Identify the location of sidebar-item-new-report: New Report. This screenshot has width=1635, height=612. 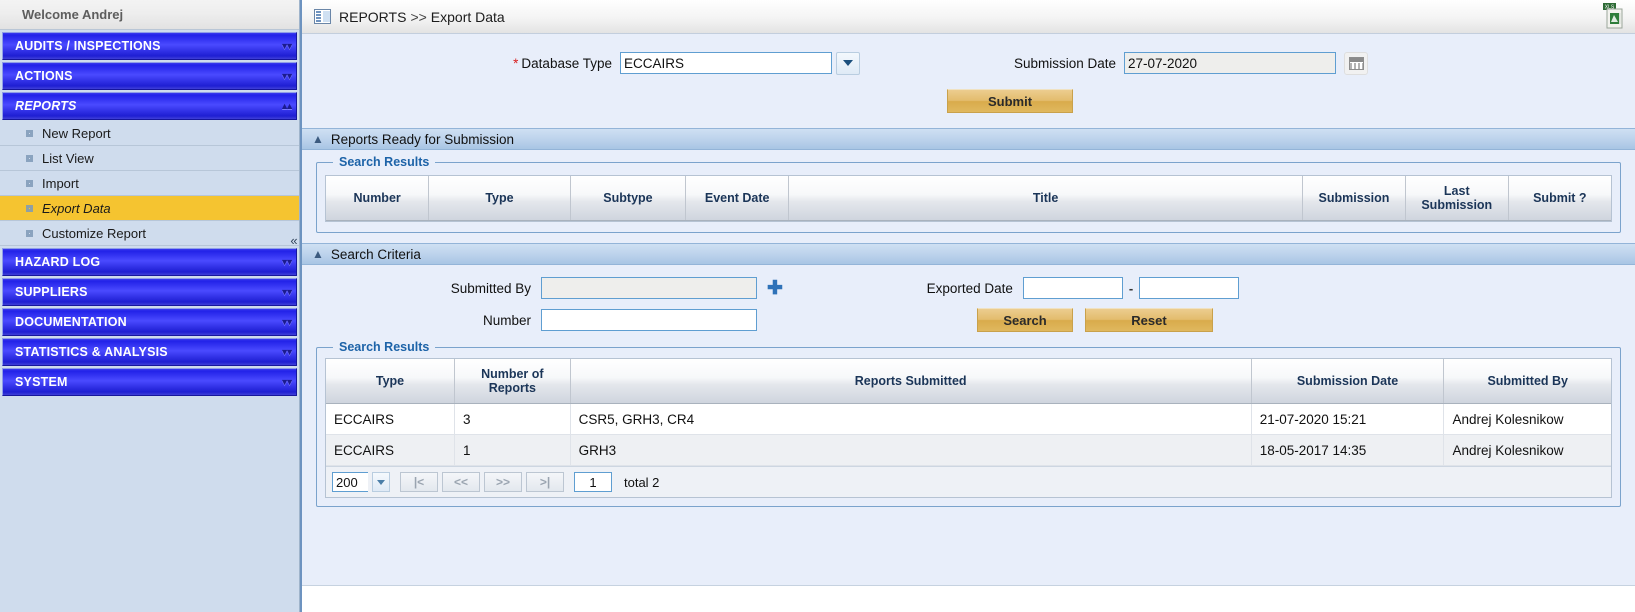
(149, 133).